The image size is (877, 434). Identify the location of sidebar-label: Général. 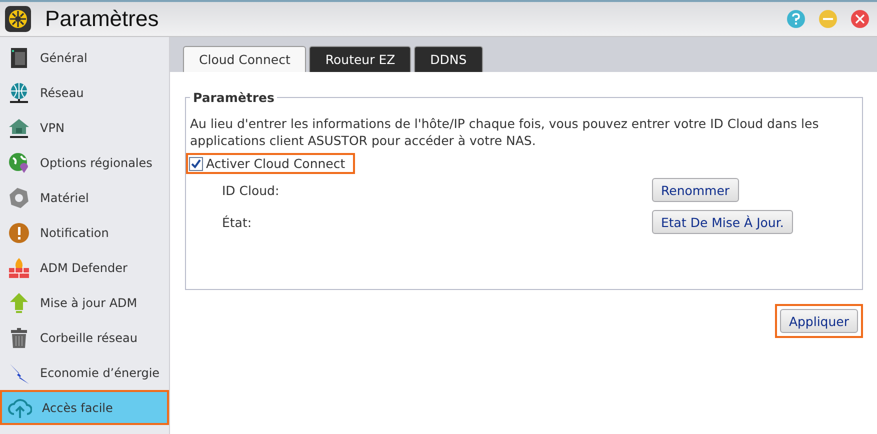
(64, 57).